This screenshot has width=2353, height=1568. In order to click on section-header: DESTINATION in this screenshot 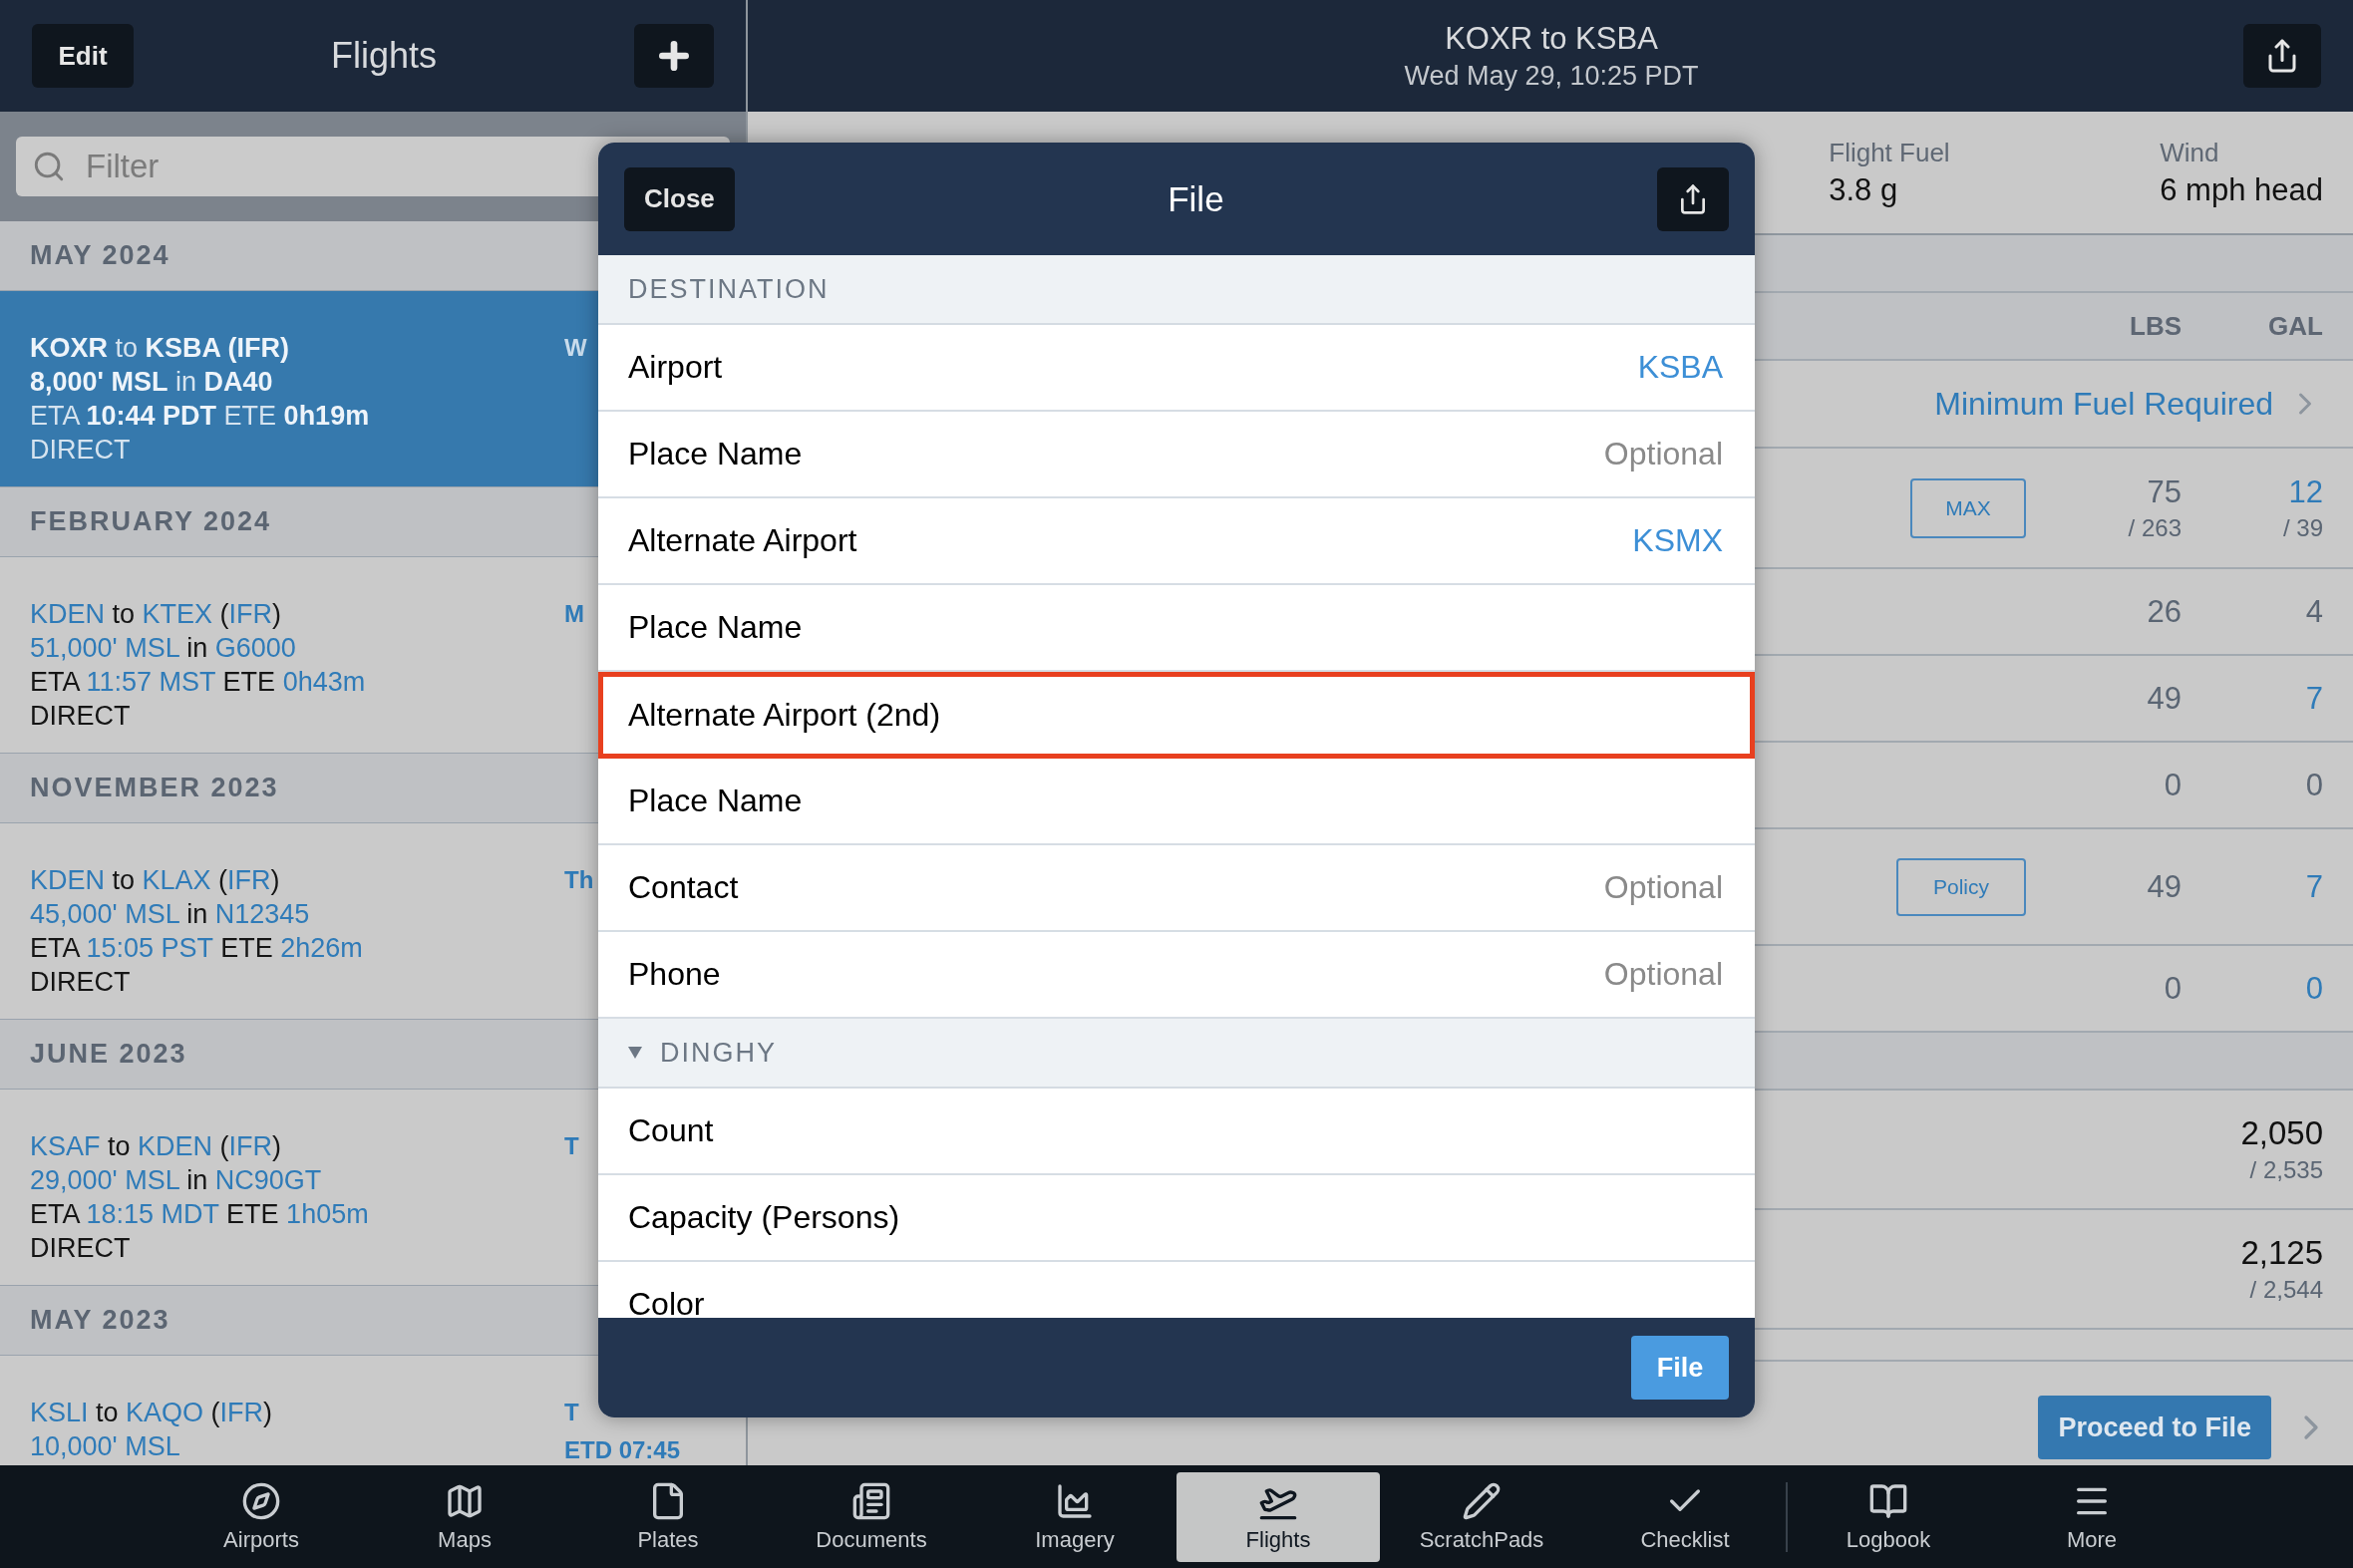, I will do `click(1176, 290)`.